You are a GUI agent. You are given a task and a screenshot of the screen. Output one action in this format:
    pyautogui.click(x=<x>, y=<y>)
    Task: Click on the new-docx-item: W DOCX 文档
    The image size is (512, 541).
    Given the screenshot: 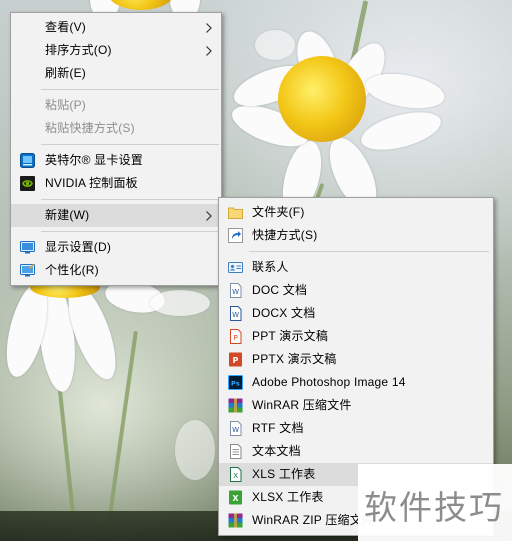 What is the action you would take?
    pyautogui.click(x=356, y=313)
    